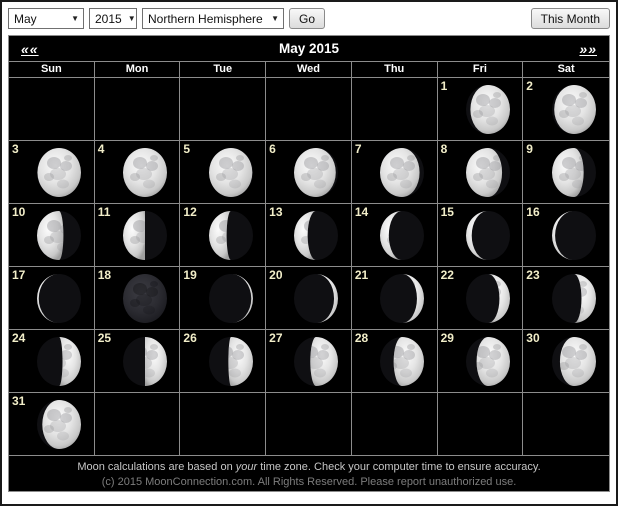  What do you see at coordinates (533, 275) in the screenshot?
I see `date-number: 23` at bounding box center [533, 275].